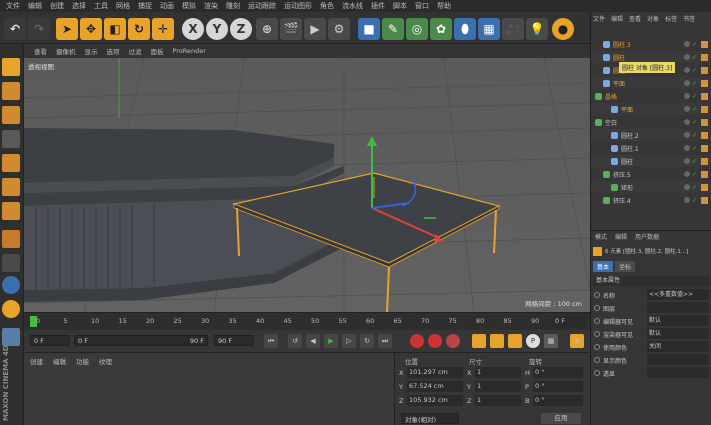  What do you see at coordinates (533, 341) in the screenshot?
I see `key-param-icon: P` at bounding box center [533, 341].